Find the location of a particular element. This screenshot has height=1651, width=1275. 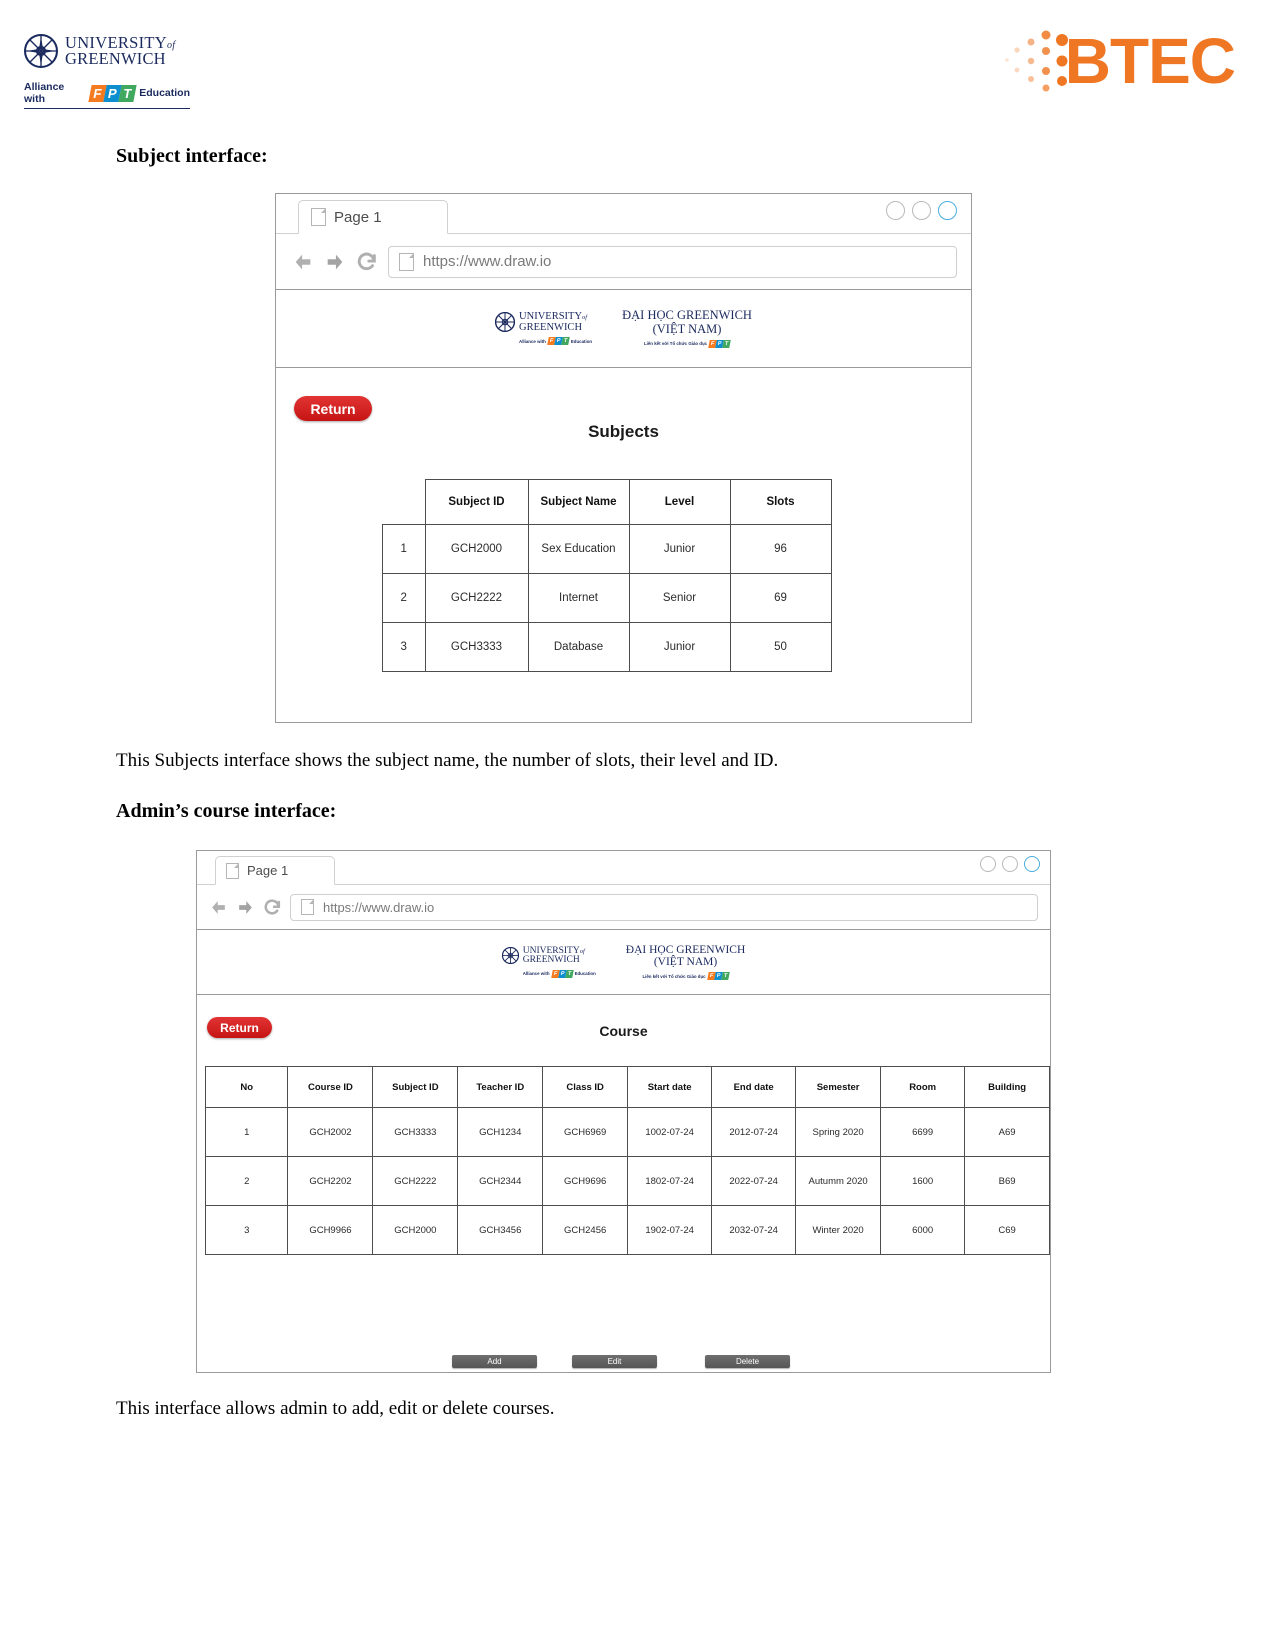

cell-teacher-id: GCH2344 is located at coordinates (500, 1181).